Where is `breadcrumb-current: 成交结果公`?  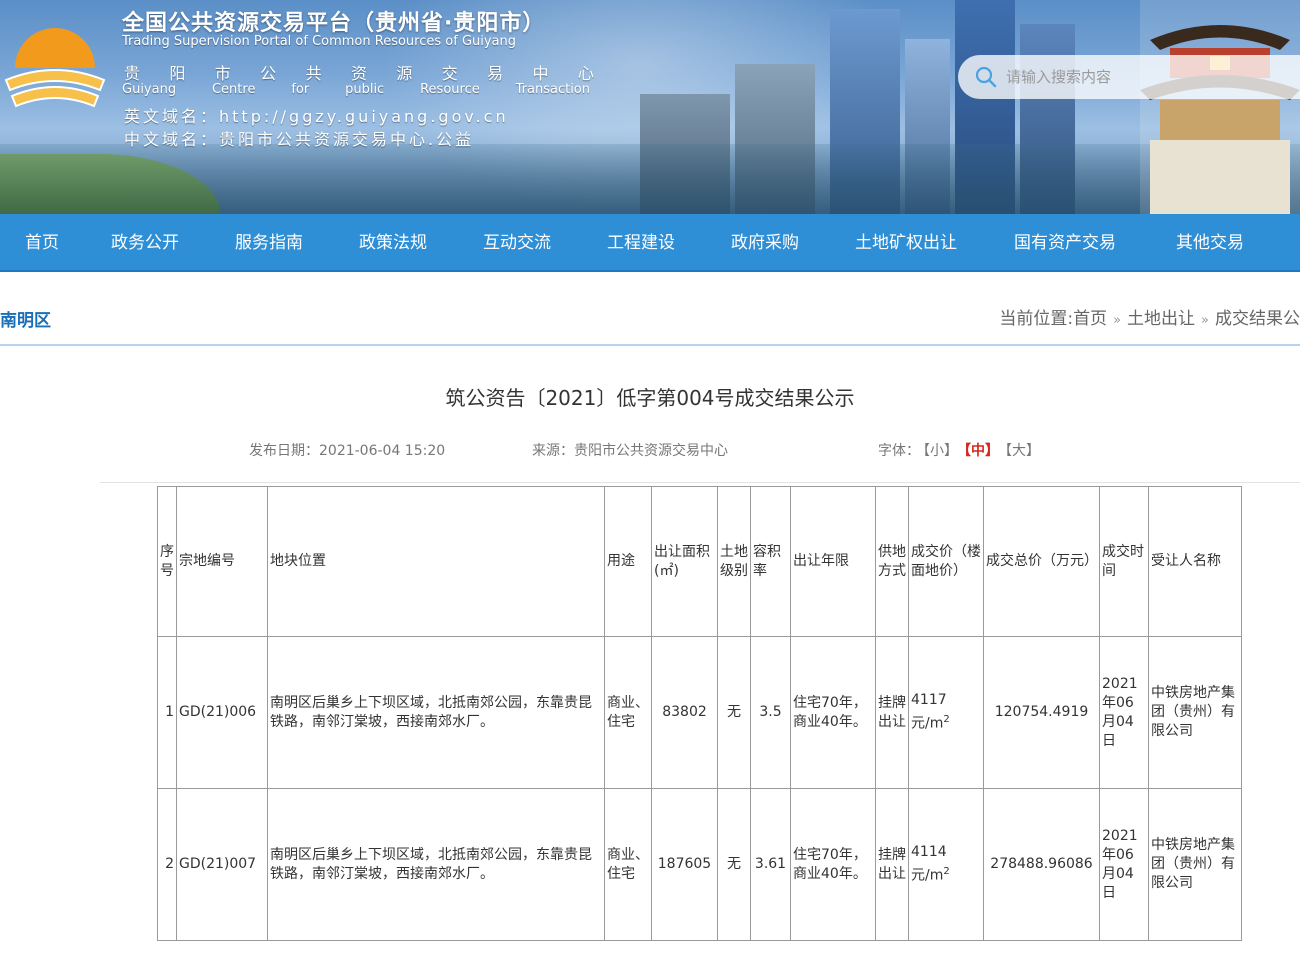 breadcrumb-current: 成交结果公 is located at coordinates (1257, 319).